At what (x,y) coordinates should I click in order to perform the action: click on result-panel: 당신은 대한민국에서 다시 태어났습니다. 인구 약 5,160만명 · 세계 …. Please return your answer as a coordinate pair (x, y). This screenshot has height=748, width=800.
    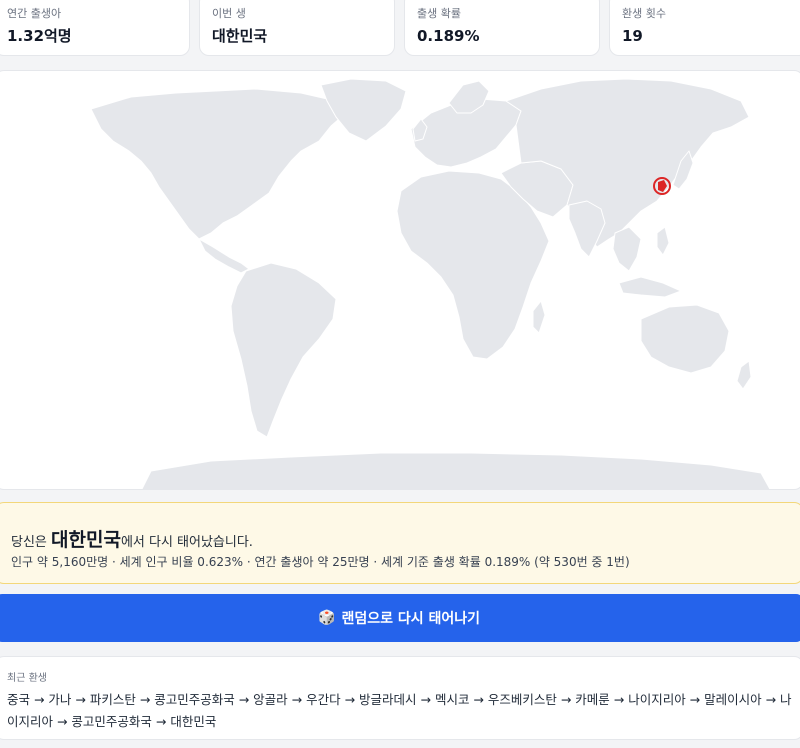
    Looking at the image, I should click on (400, 543).